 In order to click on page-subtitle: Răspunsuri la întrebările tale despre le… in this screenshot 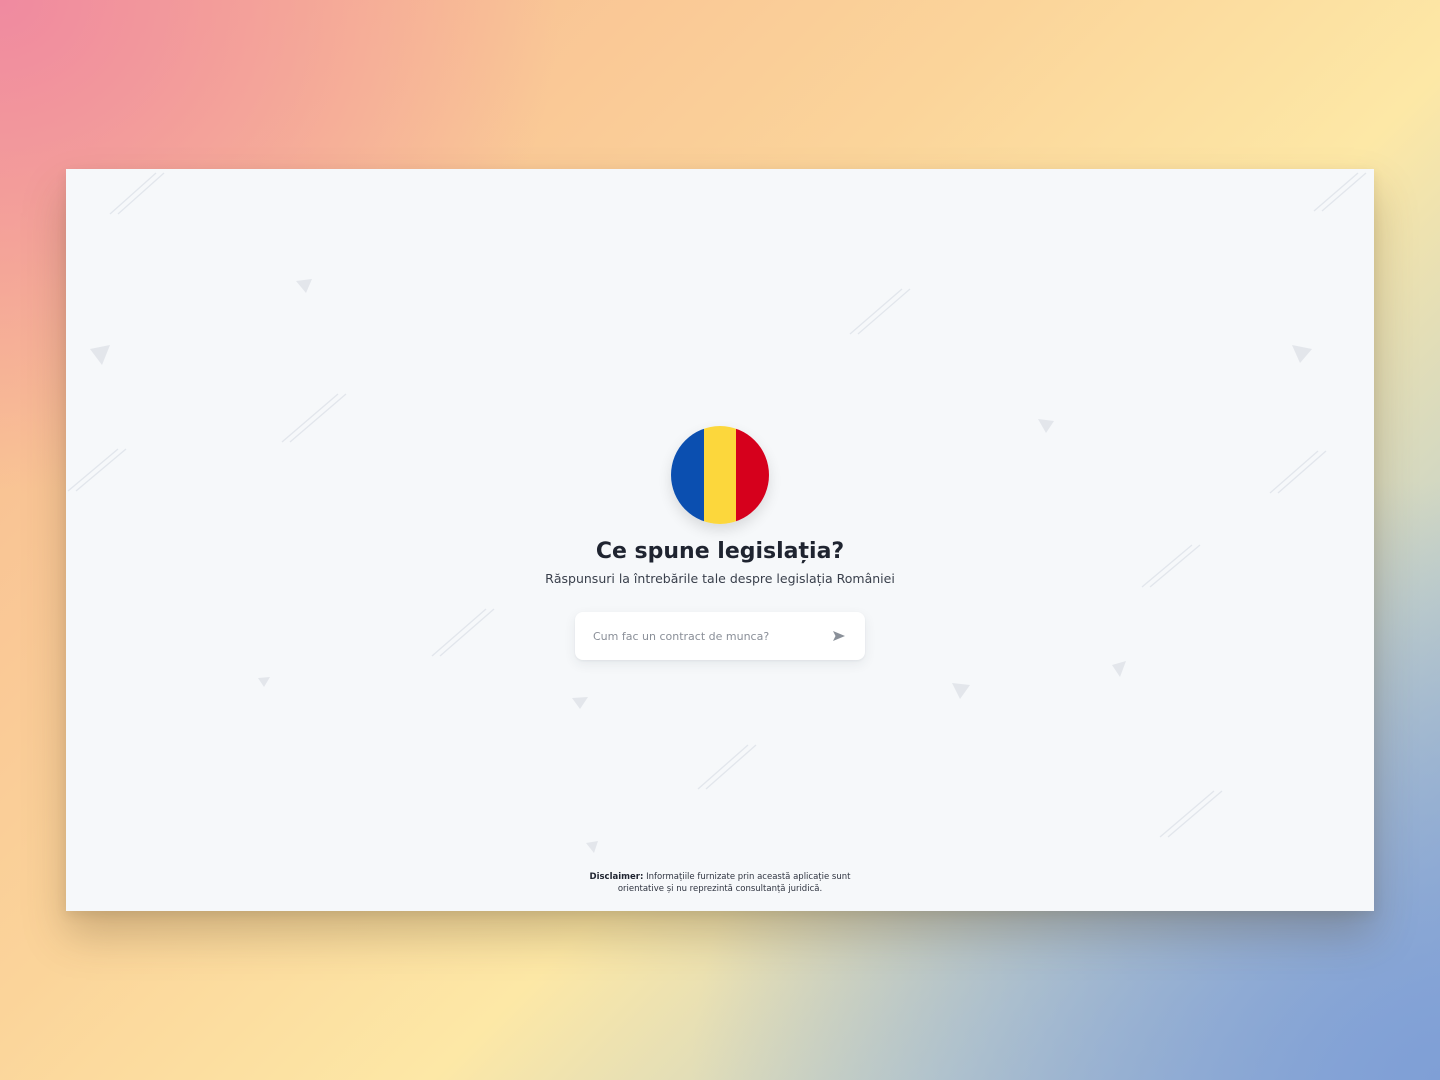, I will do `click(720, 578)`.